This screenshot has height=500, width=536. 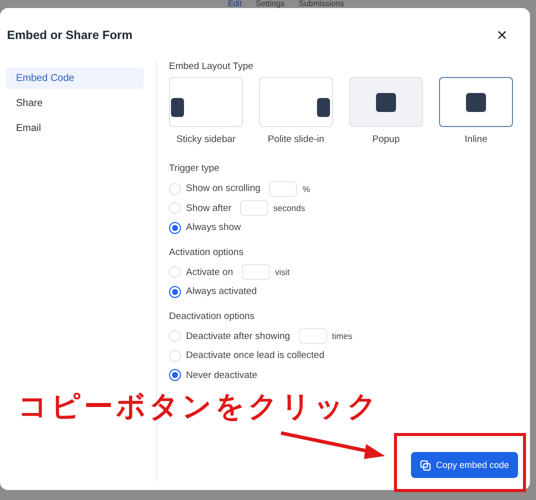 What do you see at coordinates (206, 252) in the screenshot?
I see `section-heading: Activation options` at bounding box center [206, 252].